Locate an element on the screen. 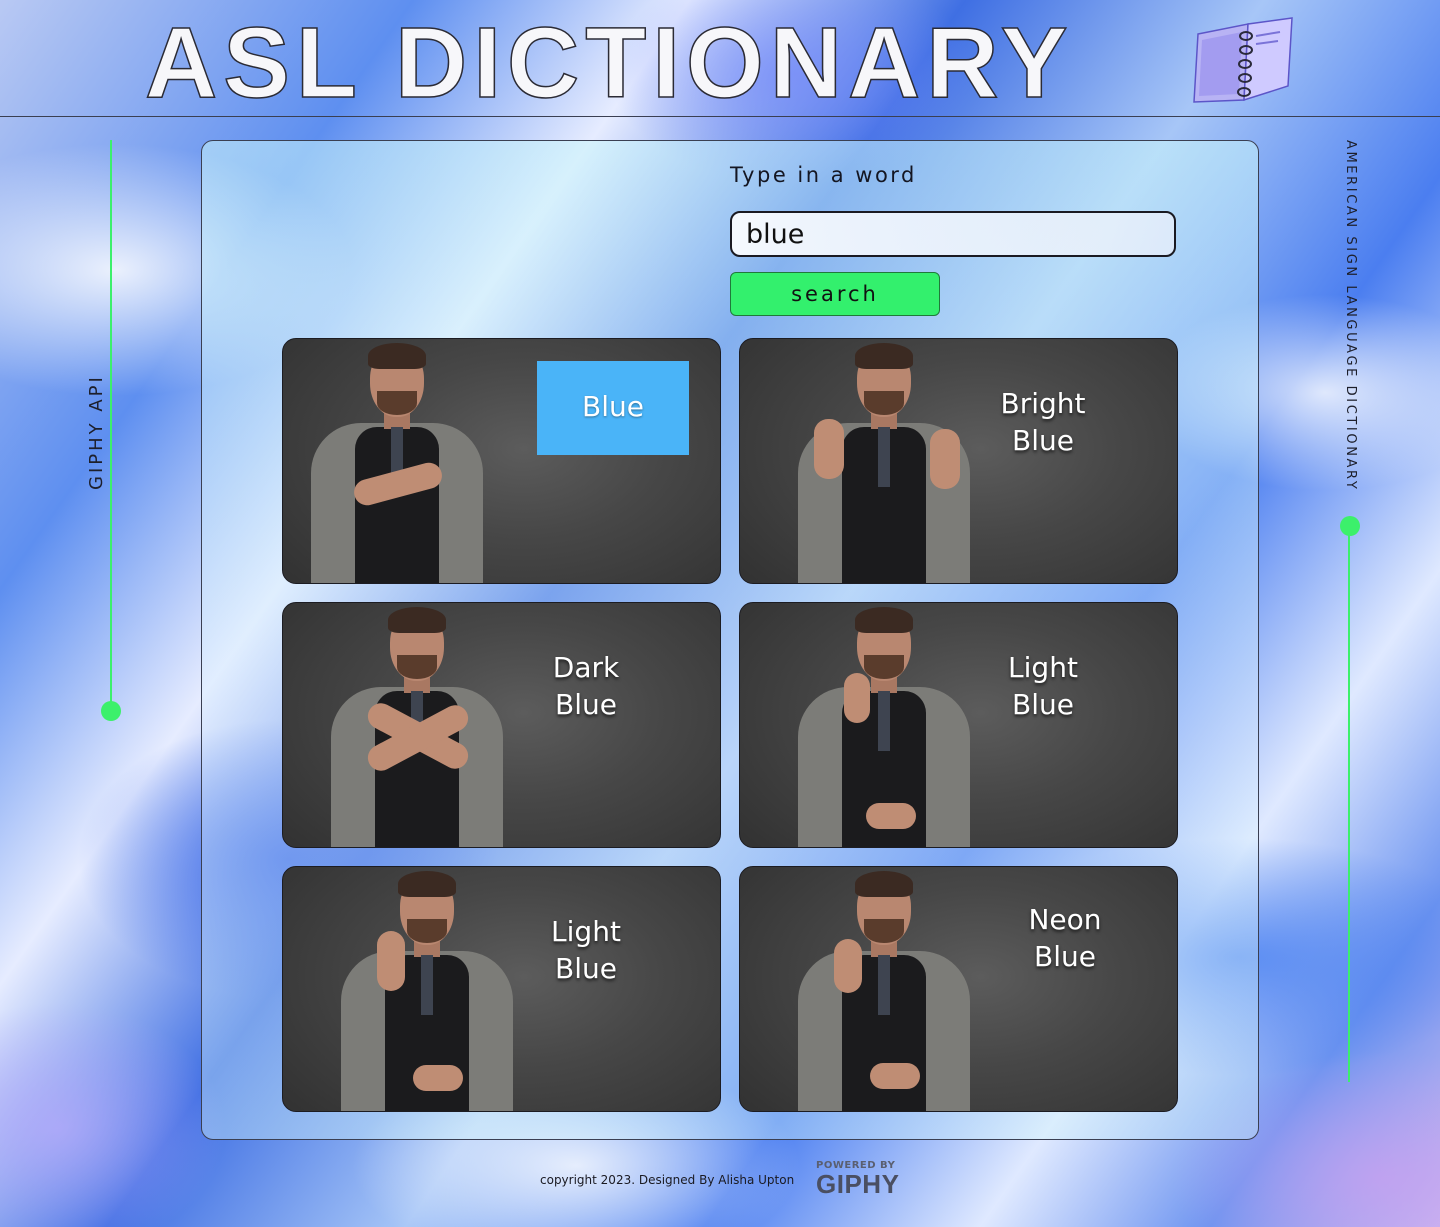 The image size is (1440, 1227). result-gif: Blue is located at coordinates (501, 461).